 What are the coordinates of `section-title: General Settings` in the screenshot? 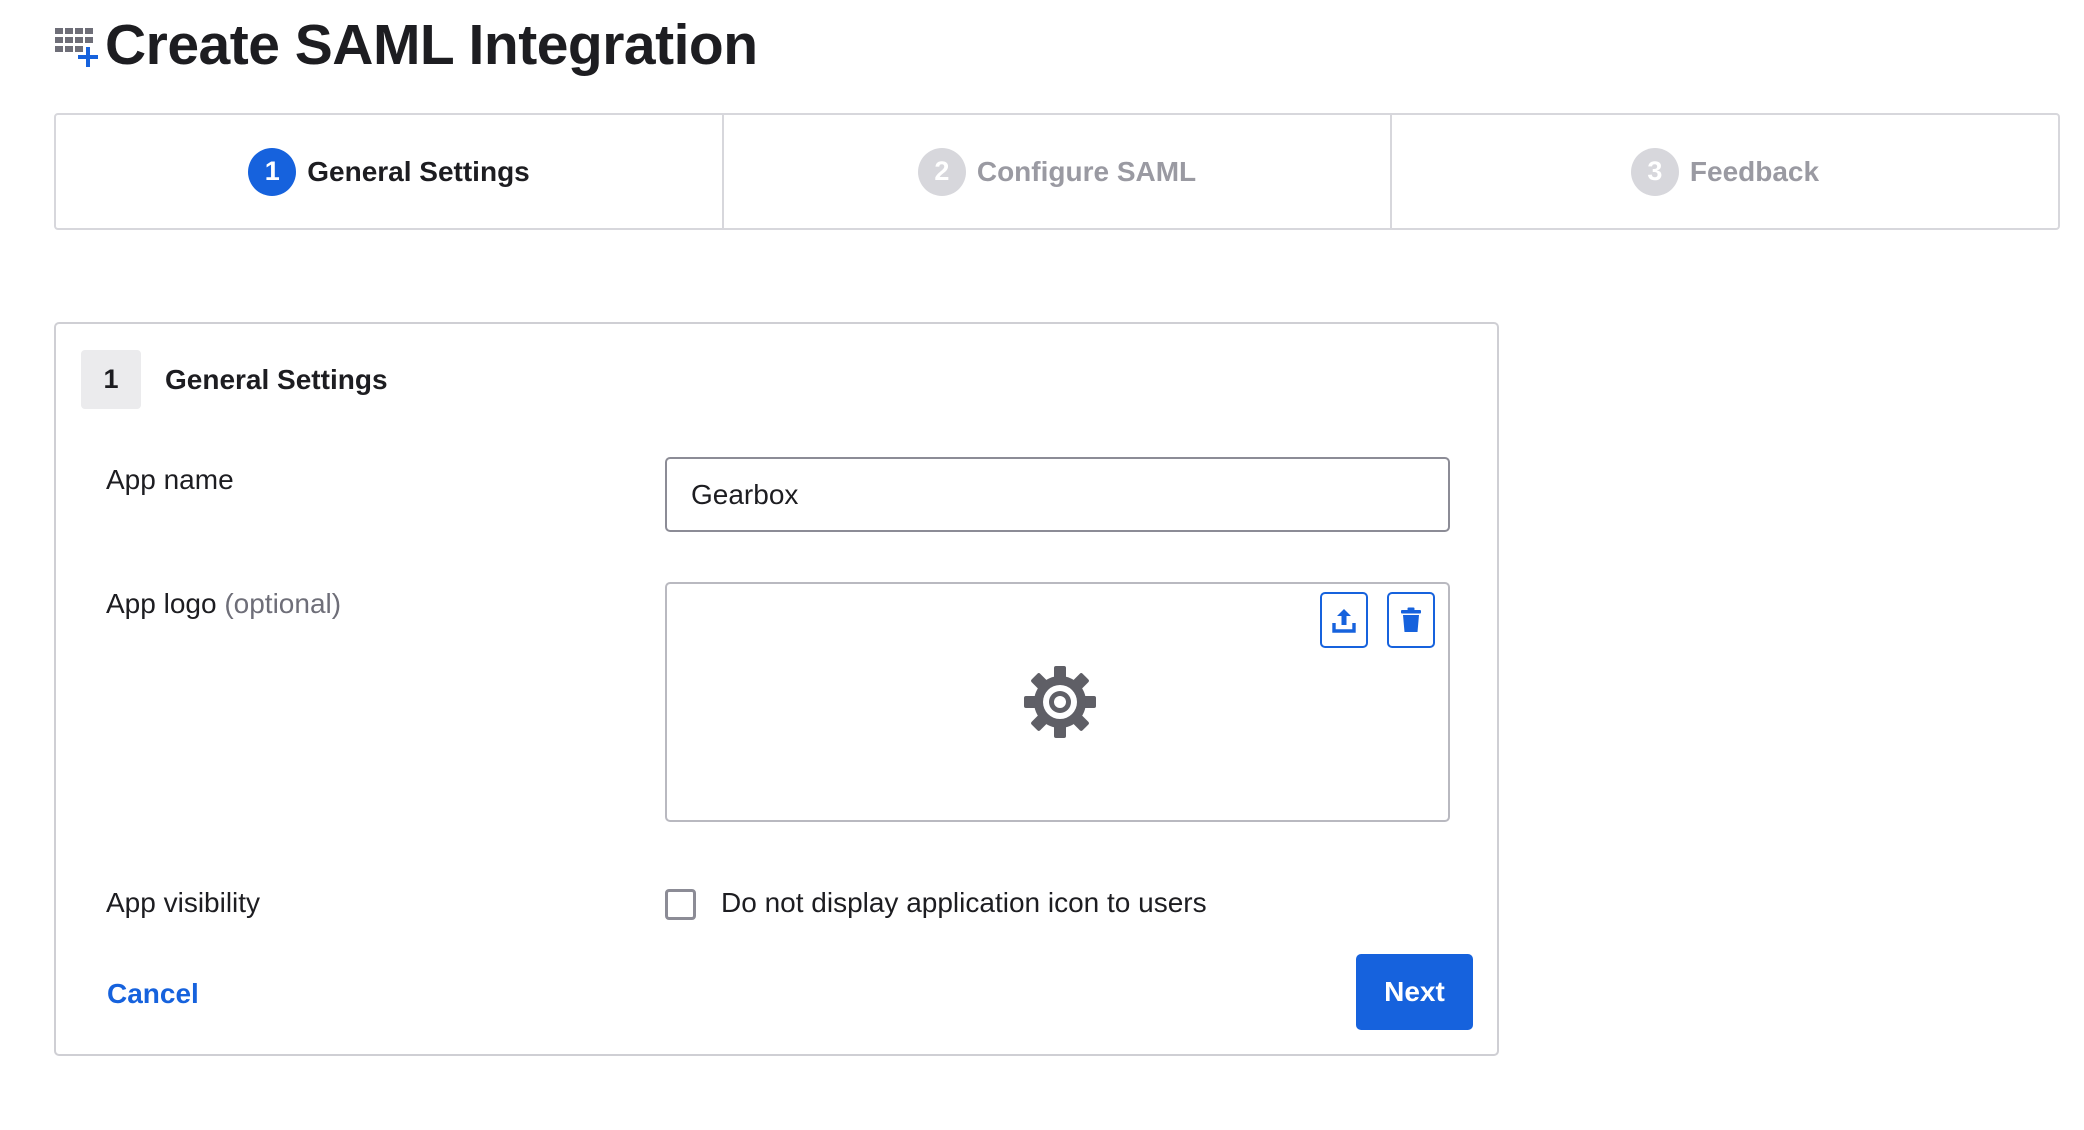 It's located at (276, 379).